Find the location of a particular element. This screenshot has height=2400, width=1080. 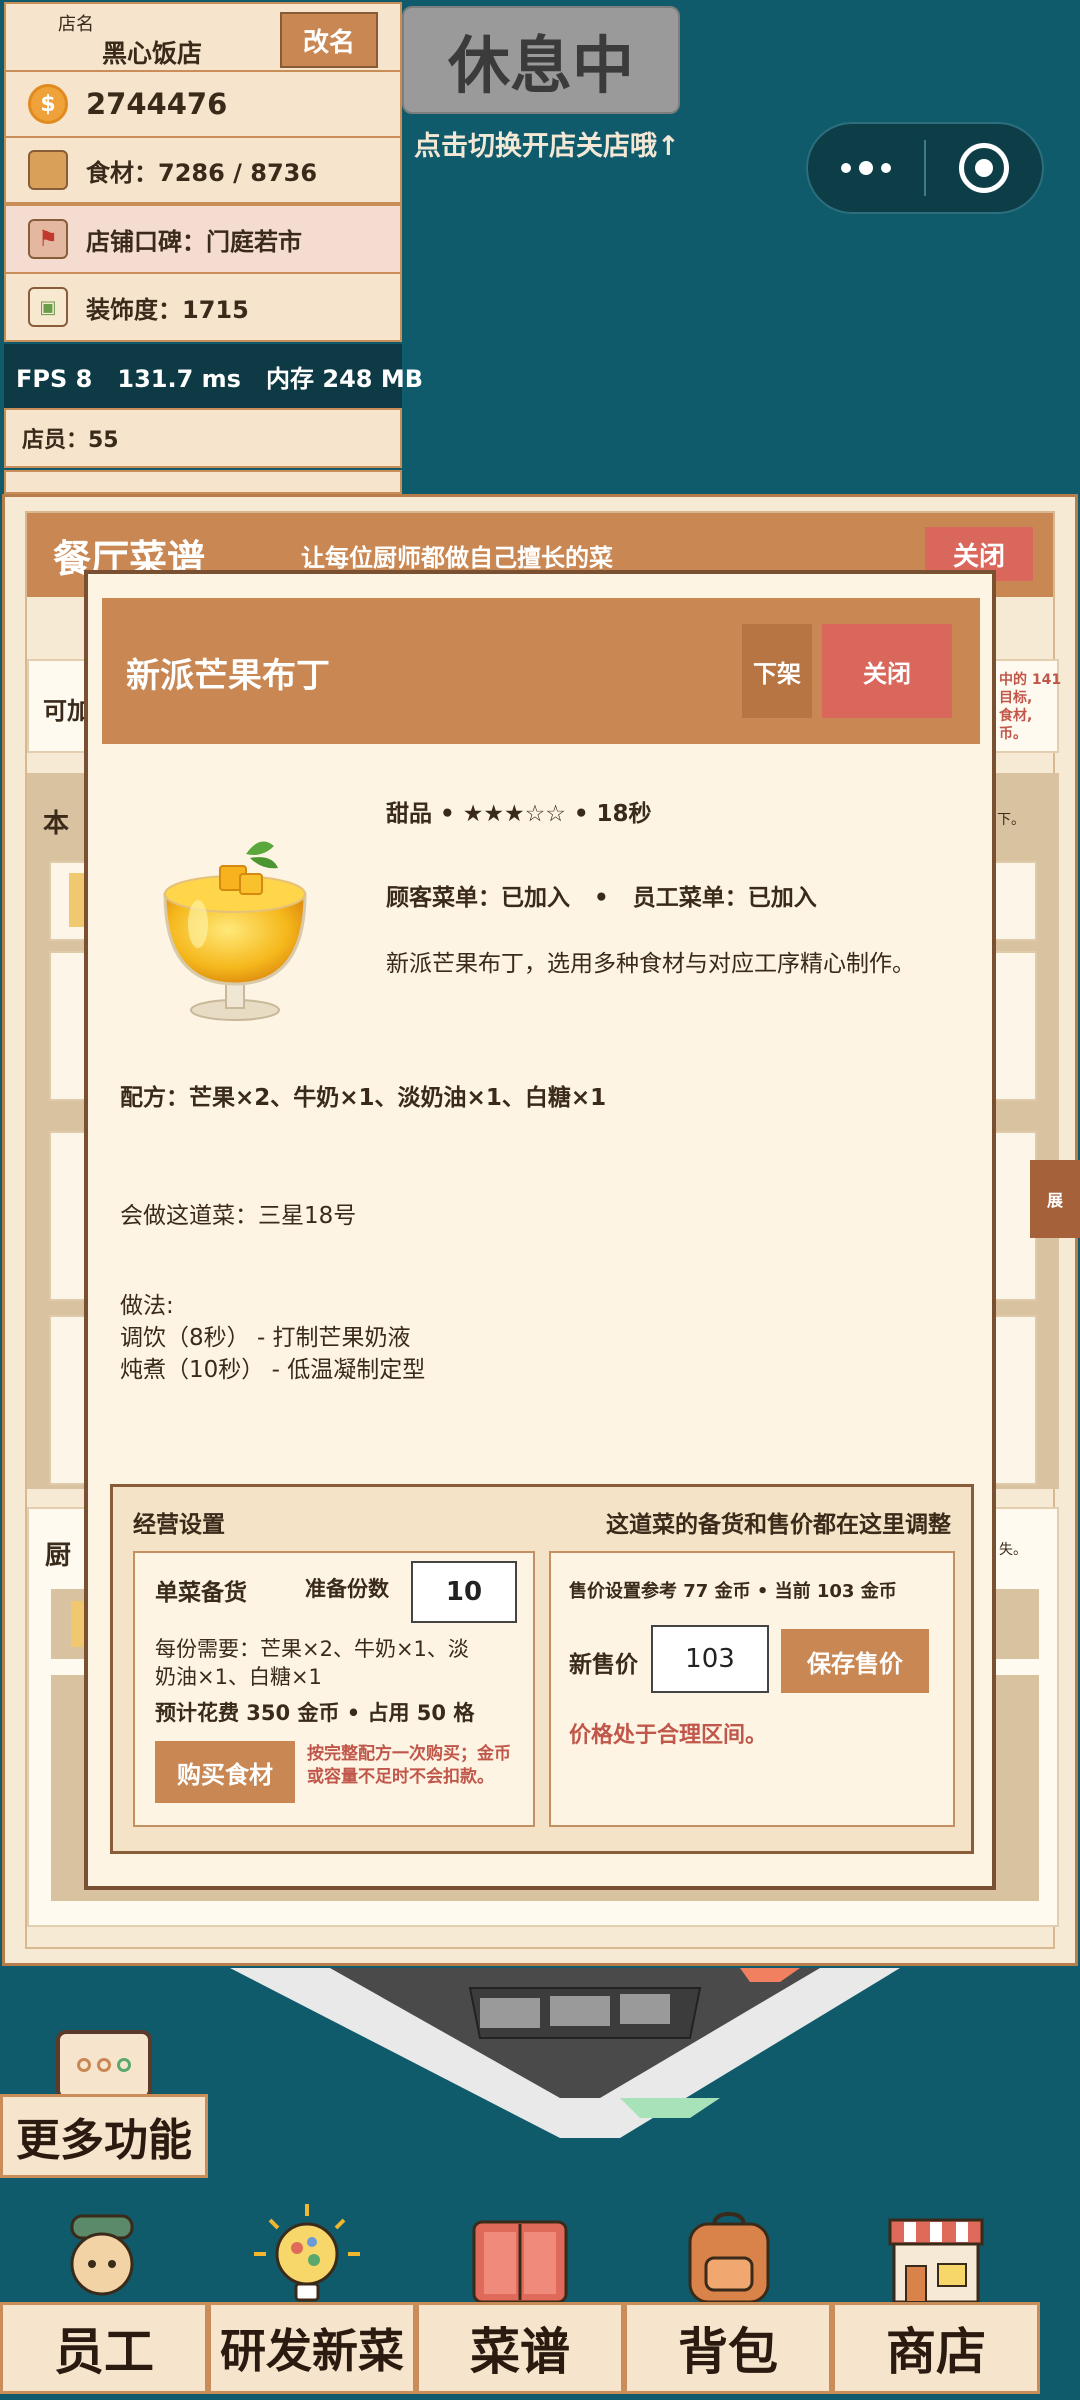

method-step: 炖煮（10秒） - 低温凝制定型 is located at coordinates (273, 1370).